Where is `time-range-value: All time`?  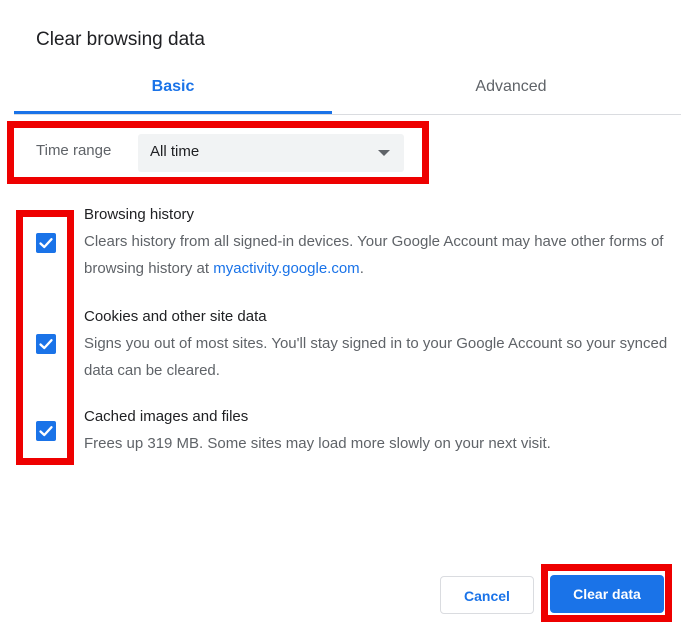
time-range-value: All time is located at coordinates (175, 151).